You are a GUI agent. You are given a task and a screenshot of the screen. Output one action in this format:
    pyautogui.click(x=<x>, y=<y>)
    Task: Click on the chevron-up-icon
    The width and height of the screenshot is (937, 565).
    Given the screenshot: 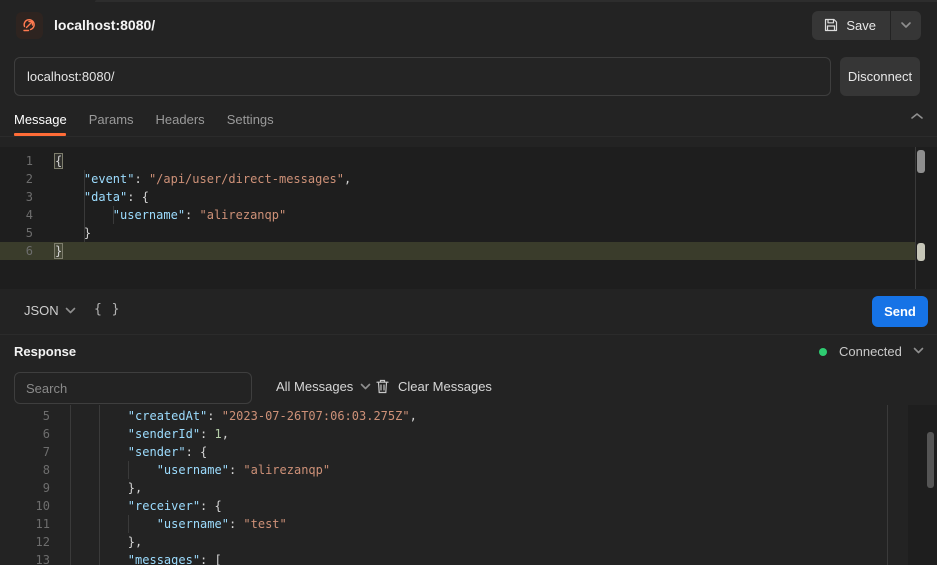 What is the action you would take?
    pyautogui.click(x=917, y=116)
    